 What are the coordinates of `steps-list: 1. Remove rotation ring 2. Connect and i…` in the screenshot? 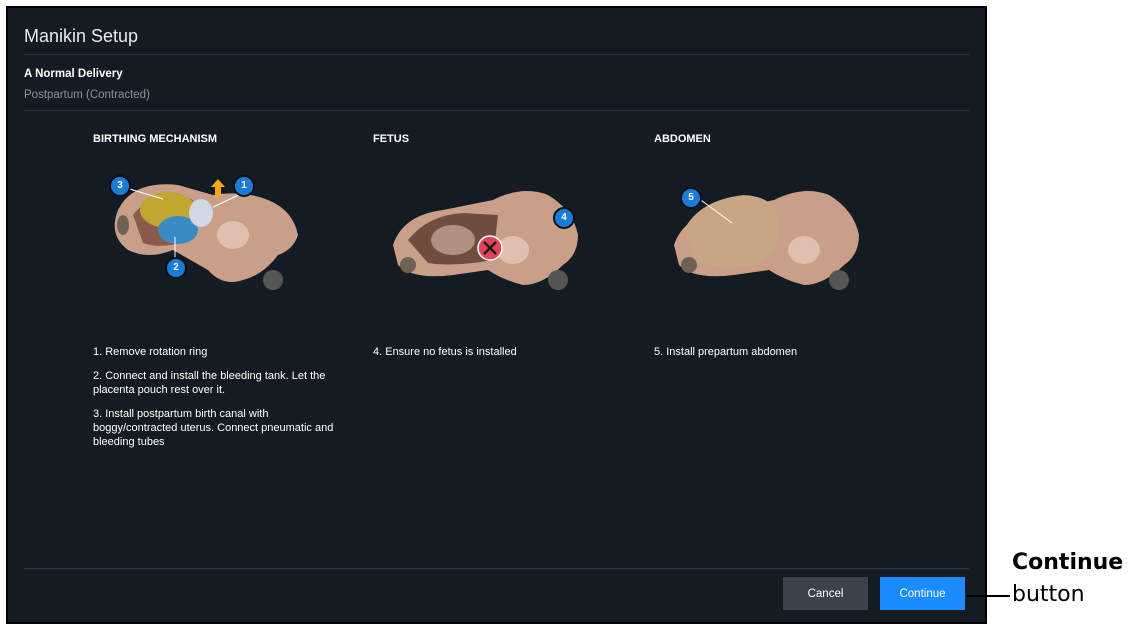 It's located at (223, 397).